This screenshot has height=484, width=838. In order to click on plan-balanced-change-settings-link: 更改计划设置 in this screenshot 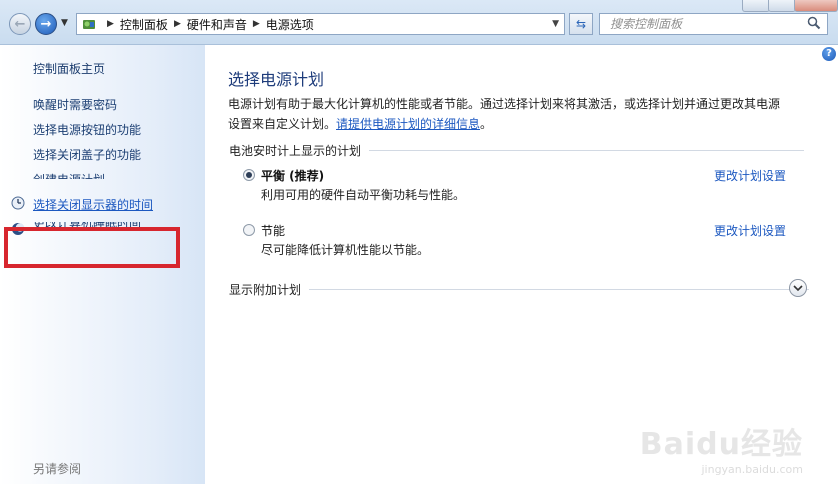, I will do `click(750, 175)`.